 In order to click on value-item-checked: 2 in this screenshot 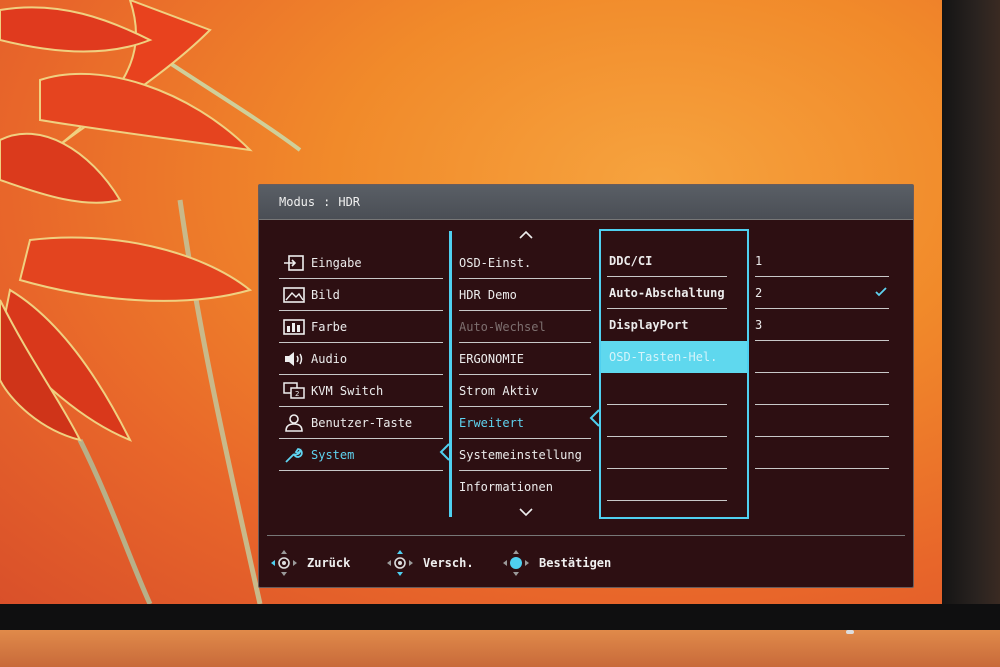, I will do `click(822, 293)`.